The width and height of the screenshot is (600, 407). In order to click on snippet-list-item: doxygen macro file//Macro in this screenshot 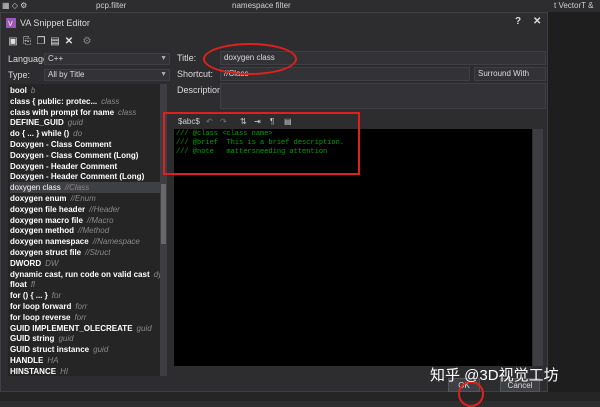, I will do `click(62, 220)`.